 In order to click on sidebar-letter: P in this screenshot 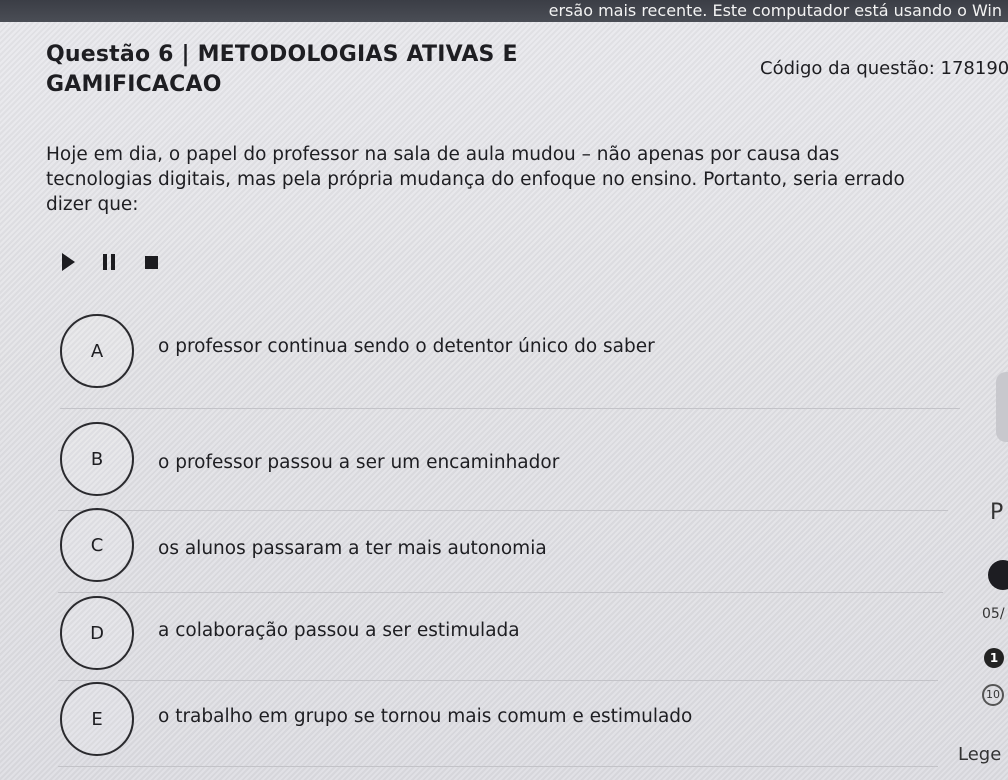, I will do `click(997, 512)`.